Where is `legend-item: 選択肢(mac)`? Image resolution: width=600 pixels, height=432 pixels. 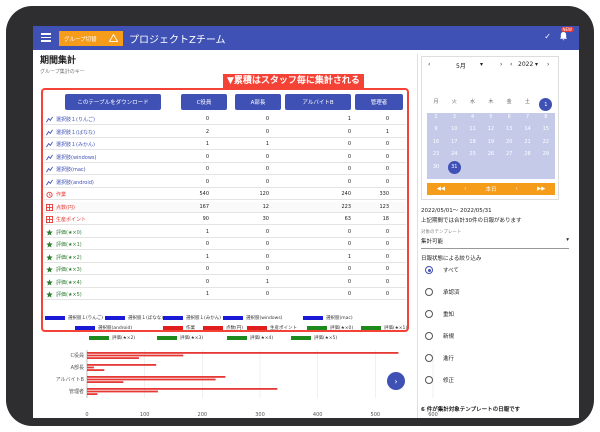 legend-item: 選択肢(mac) is located at coordinates (328, 318).